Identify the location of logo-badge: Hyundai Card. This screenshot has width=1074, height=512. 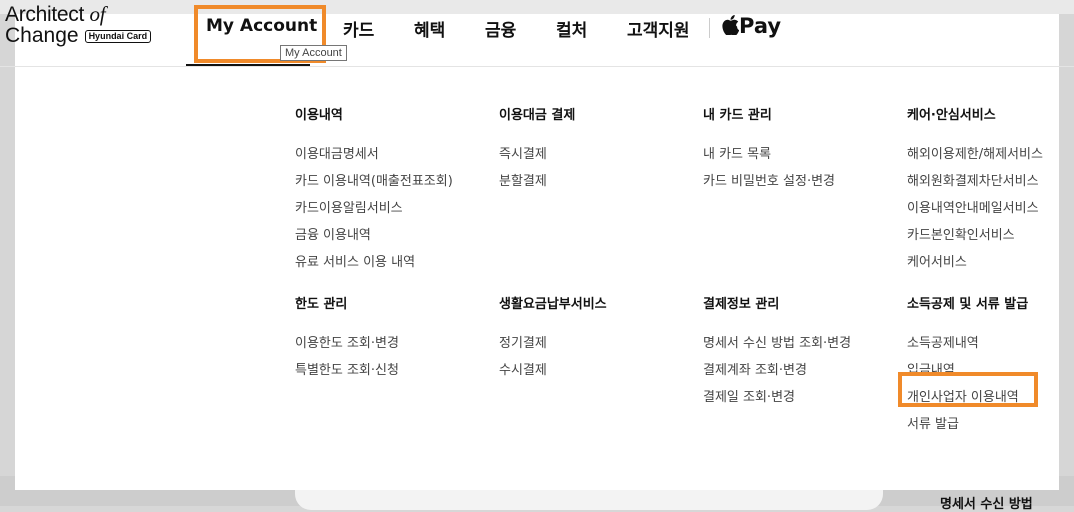
(118, 36).